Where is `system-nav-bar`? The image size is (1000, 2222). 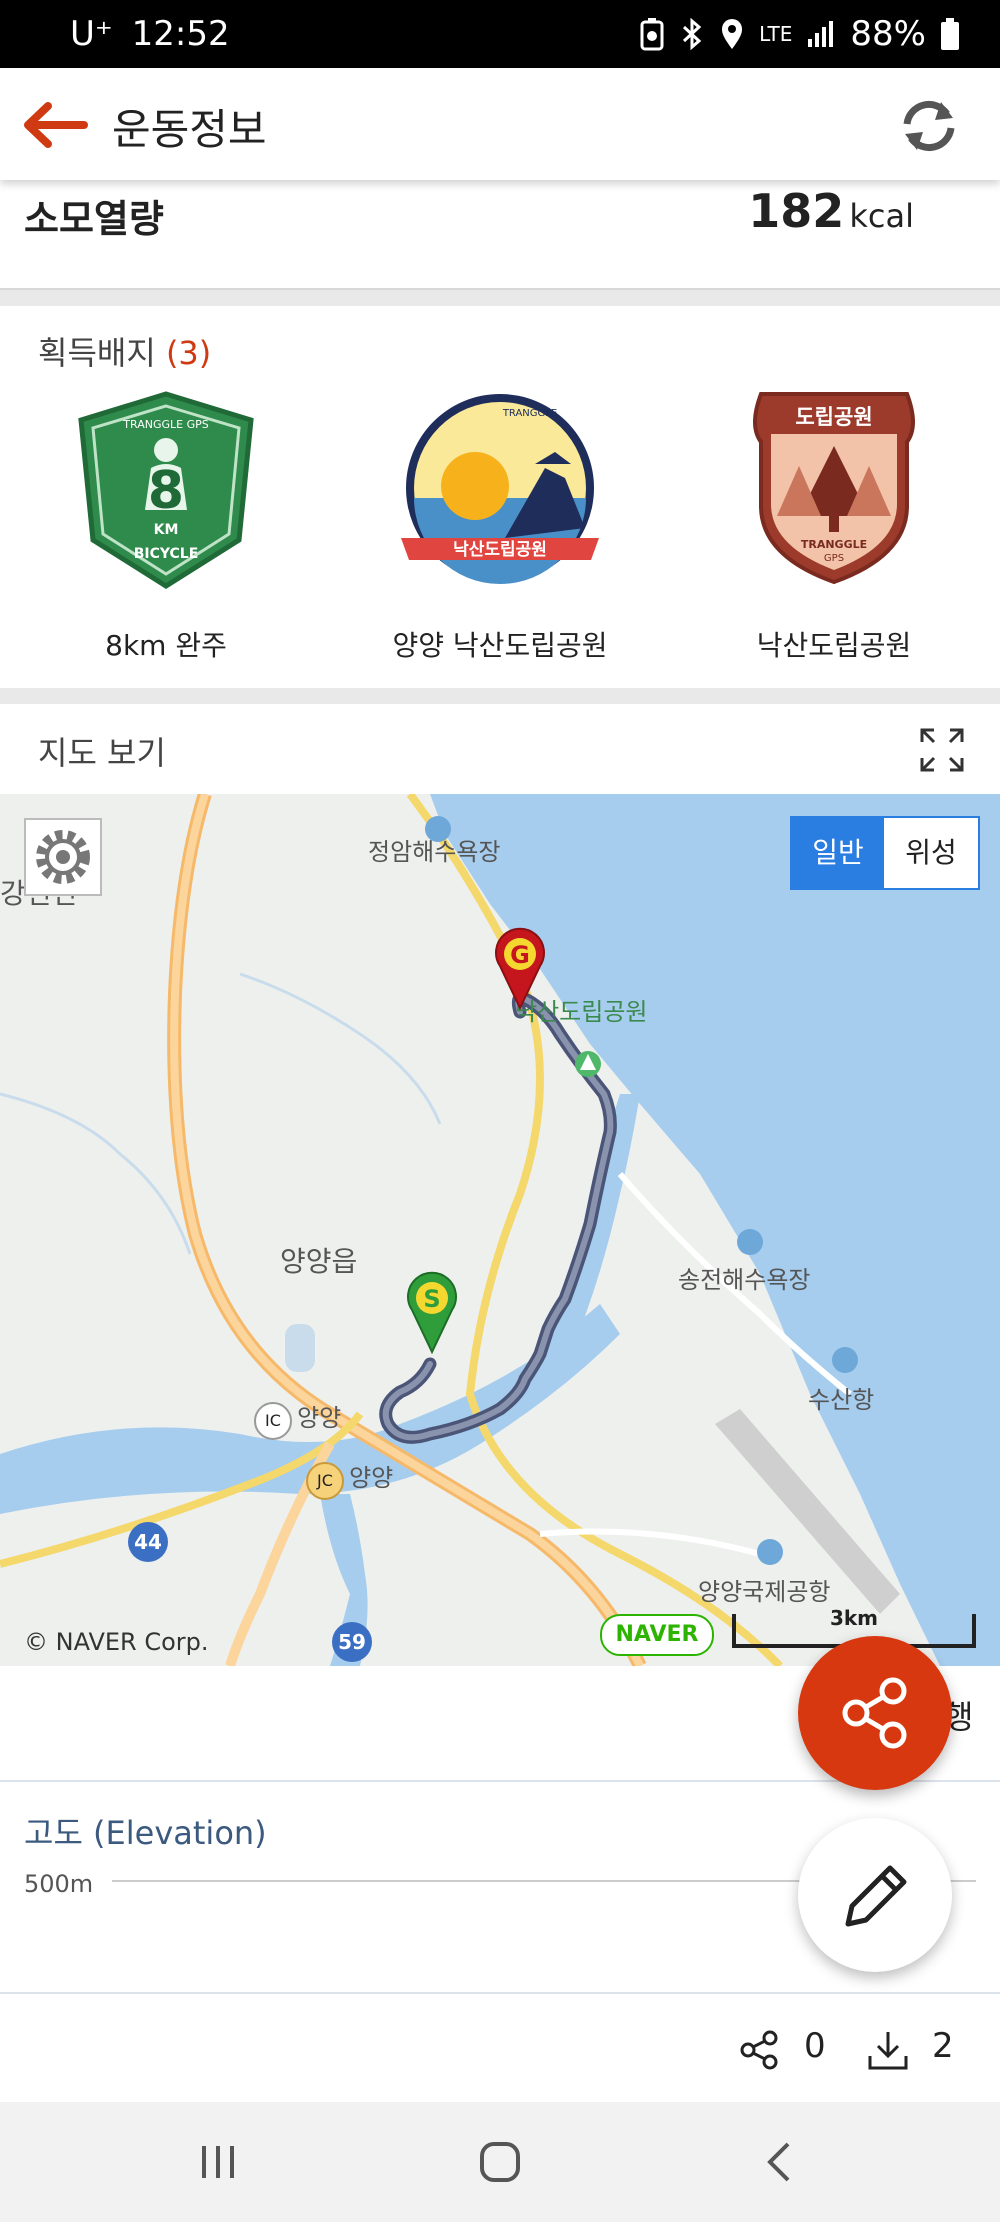
system-nav-bar is located at coordinates (500, 2162).